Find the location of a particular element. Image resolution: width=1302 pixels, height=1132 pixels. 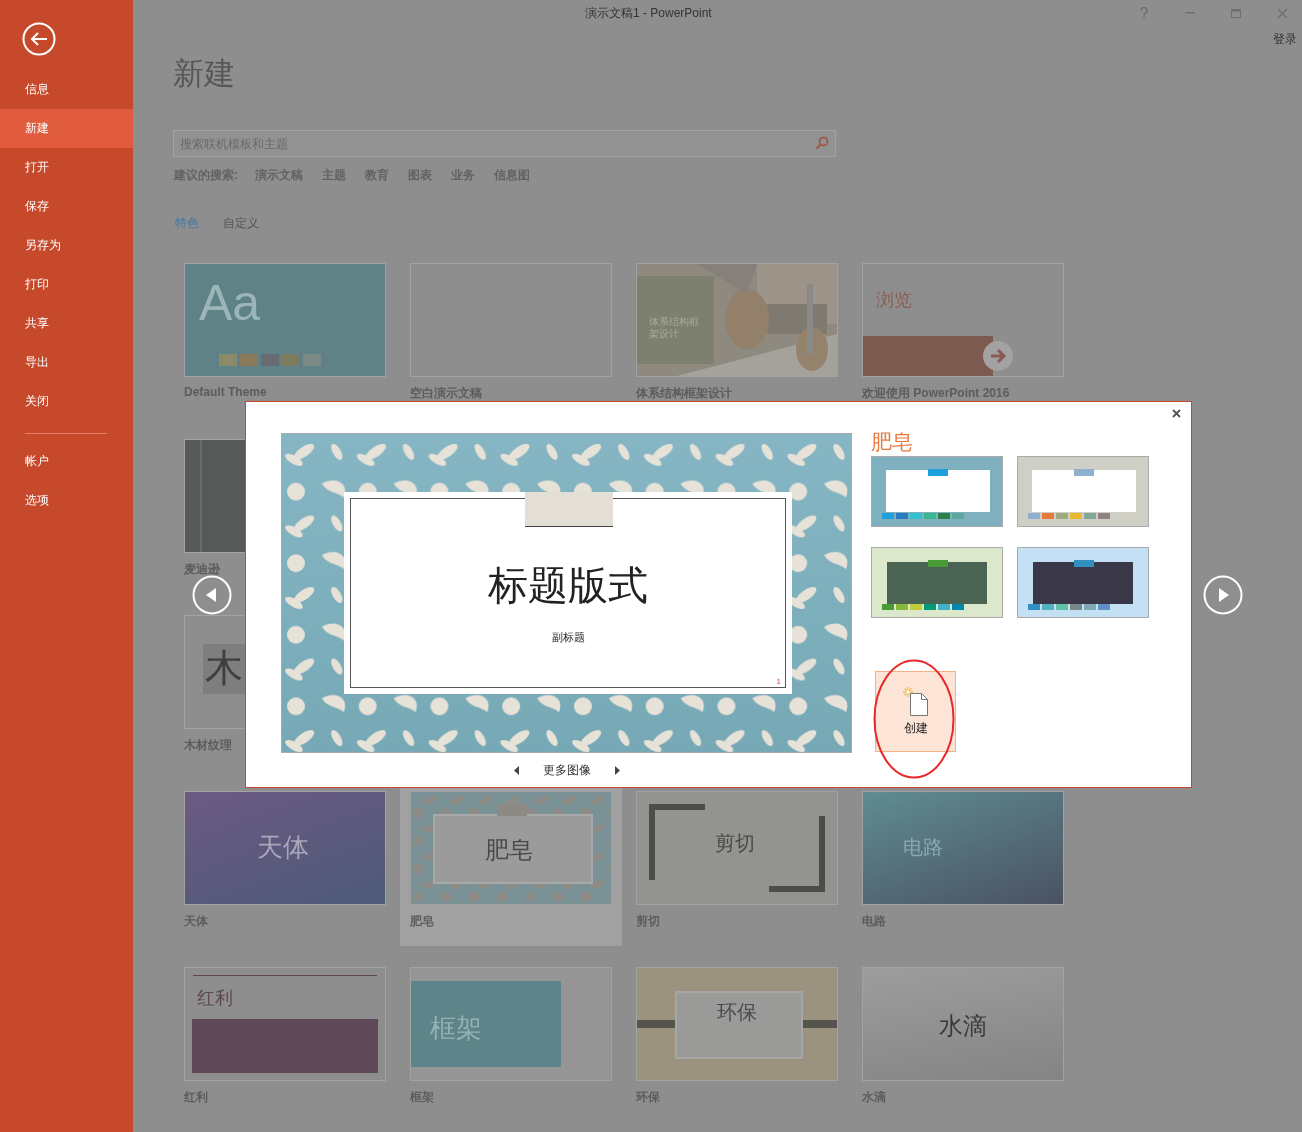

sidebar-item: 选项 is located at coordinates (66, 500).